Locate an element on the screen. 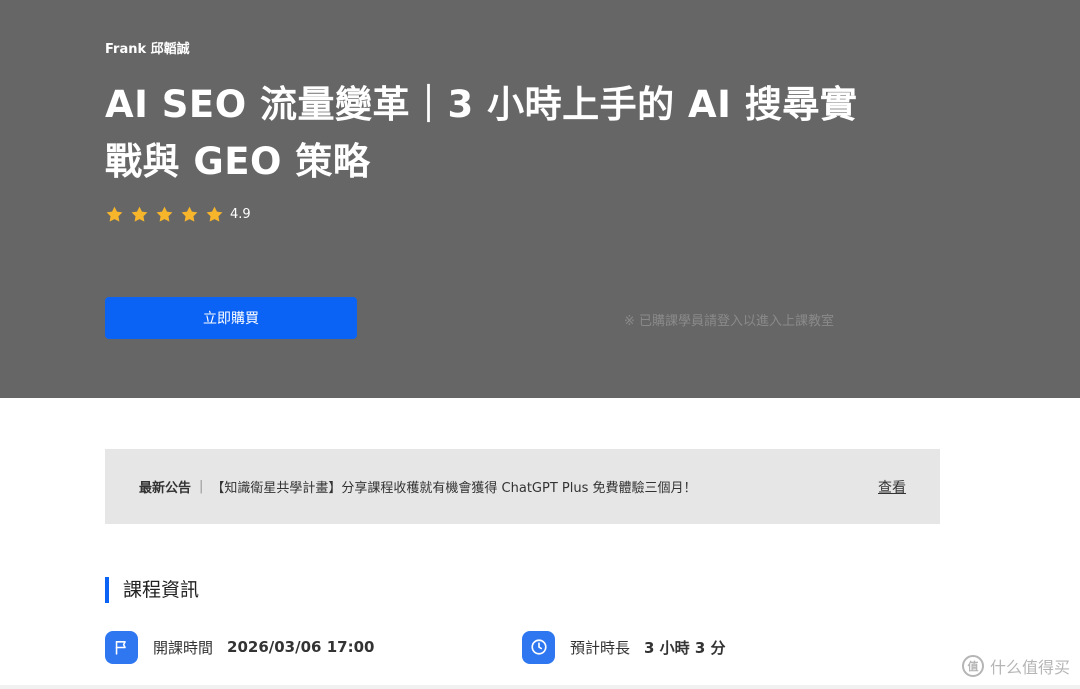 The image size is (1080, 689). enrolled-login-note: ※ 已購課學員請登入以進入上課教室 is located at coordinates (728, 321).